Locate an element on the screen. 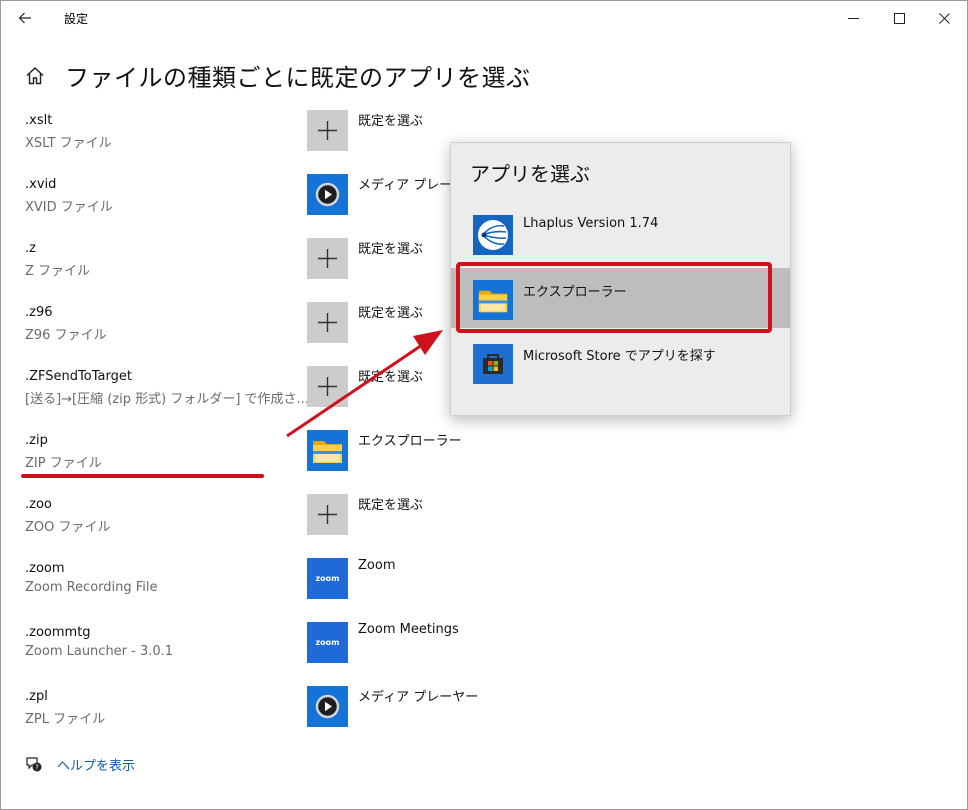  maximize-button is located at coordinates (899, 18).